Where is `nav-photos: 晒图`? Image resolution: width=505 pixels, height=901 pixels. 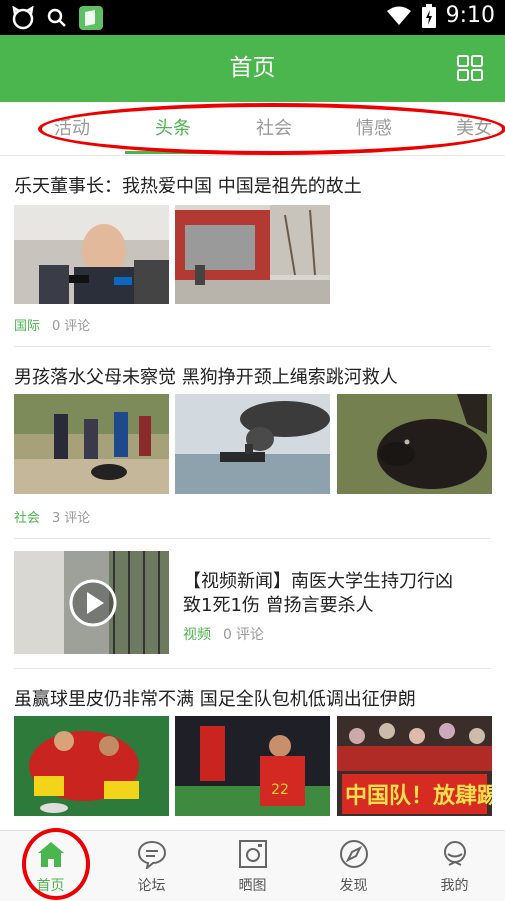 nav-photos: 晒图 is located at coordinates (252, 866).